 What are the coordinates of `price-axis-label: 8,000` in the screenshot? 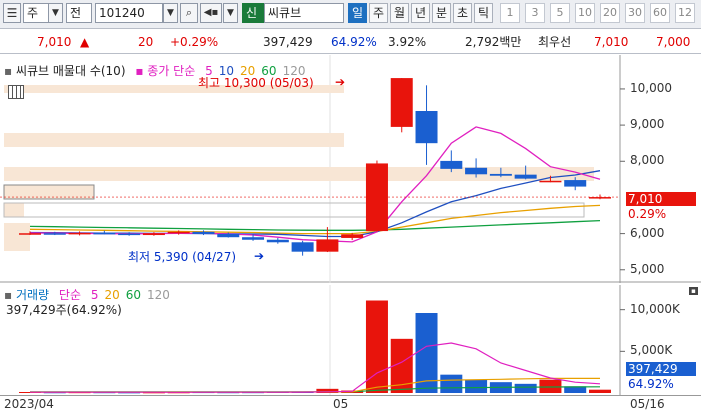 It's located at (647, 160).